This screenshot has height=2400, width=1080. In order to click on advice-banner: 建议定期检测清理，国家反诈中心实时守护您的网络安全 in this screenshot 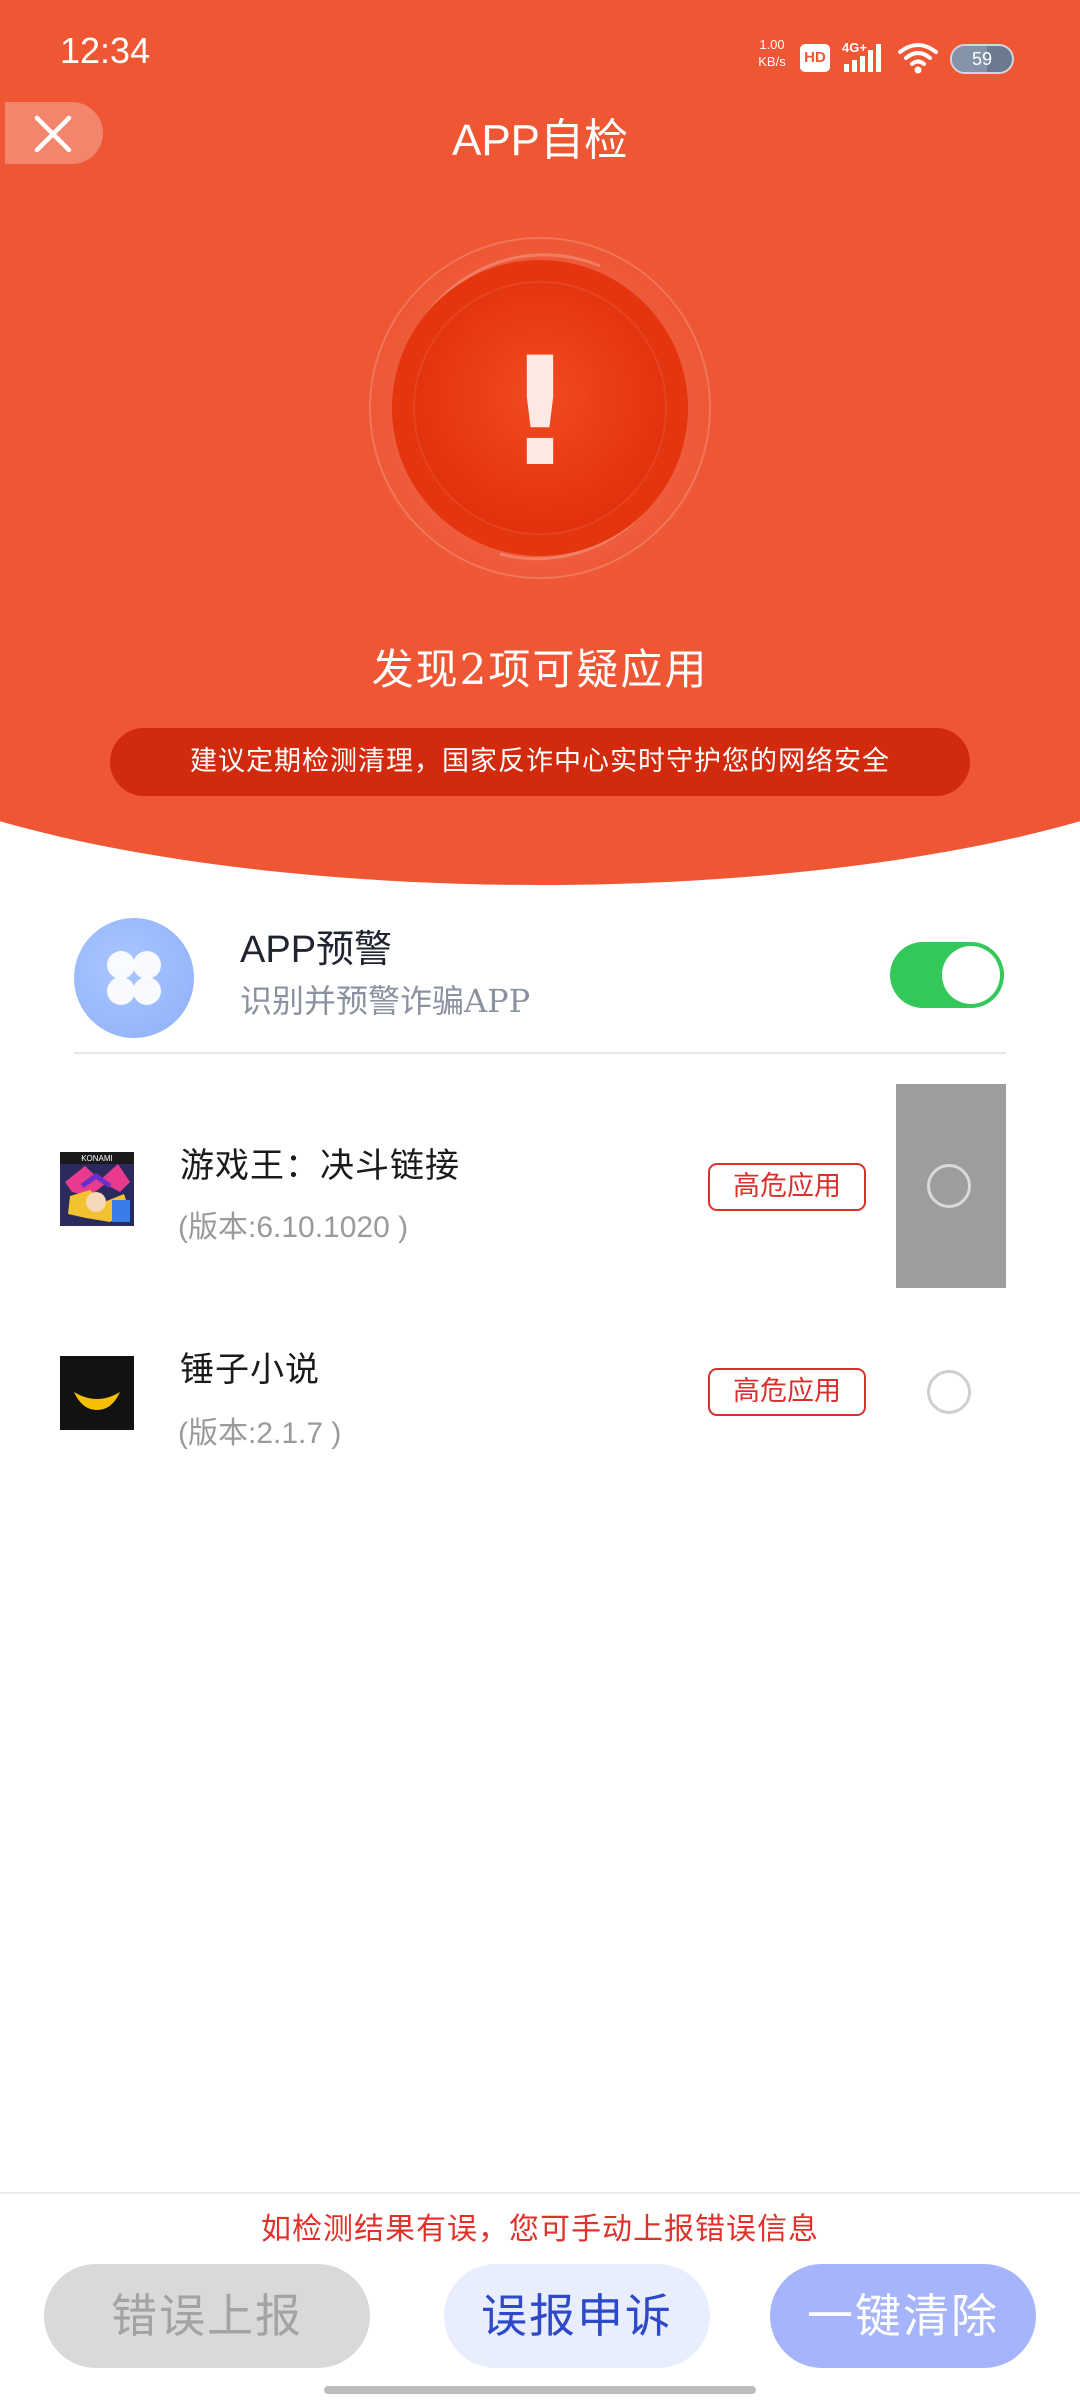, I will do `click(540, 762)`.